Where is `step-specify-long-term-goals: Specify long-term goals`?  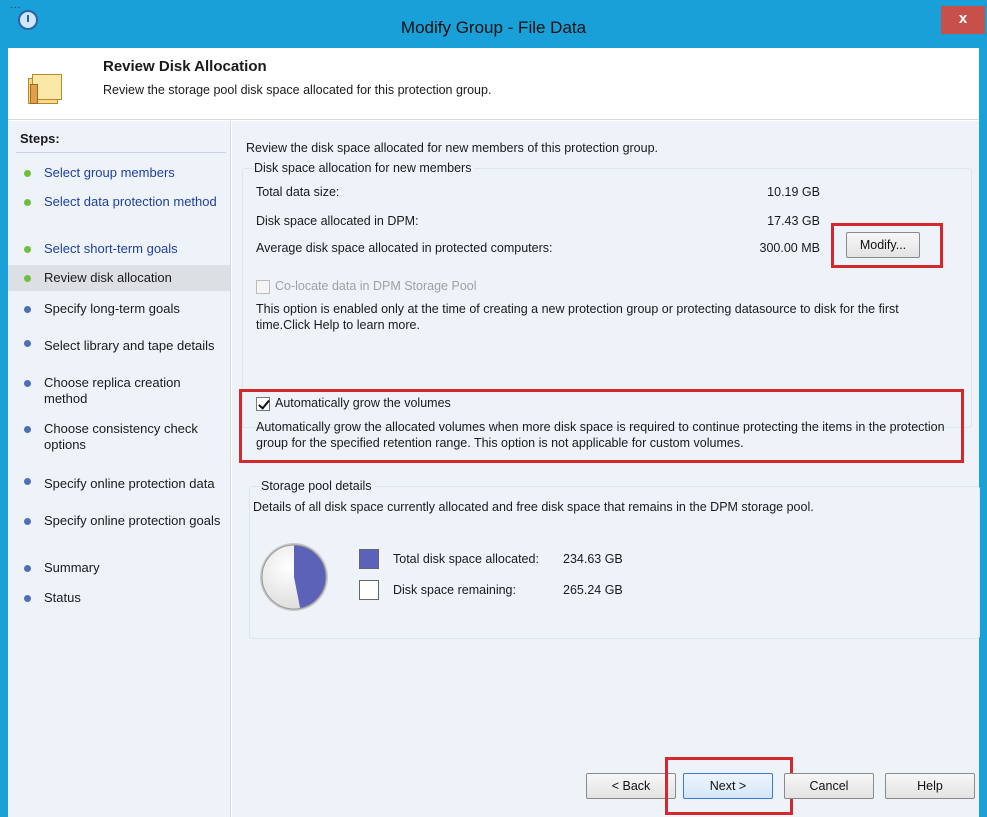 step-specify-long-term-goals: Specify long-term goals is located at coordinates (119, 312).